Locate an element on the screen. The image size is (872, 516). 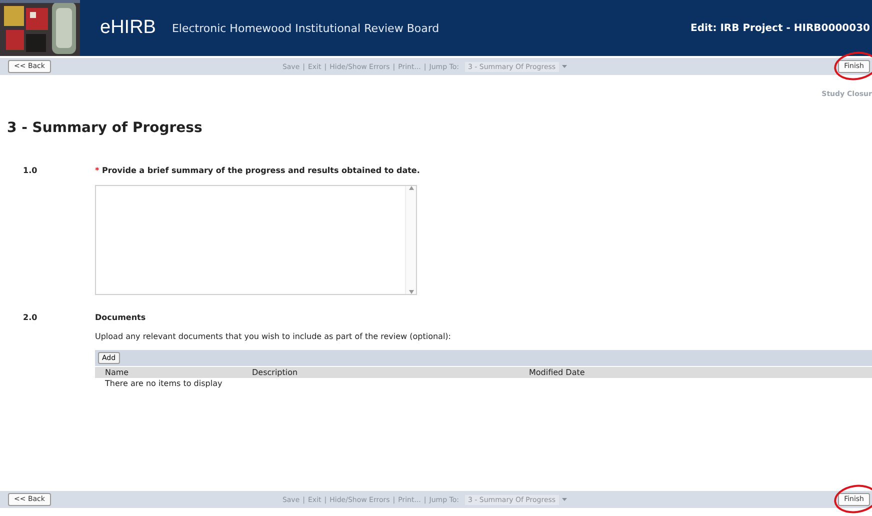
question-number: 2.0 is located at coordinates (30, 318).